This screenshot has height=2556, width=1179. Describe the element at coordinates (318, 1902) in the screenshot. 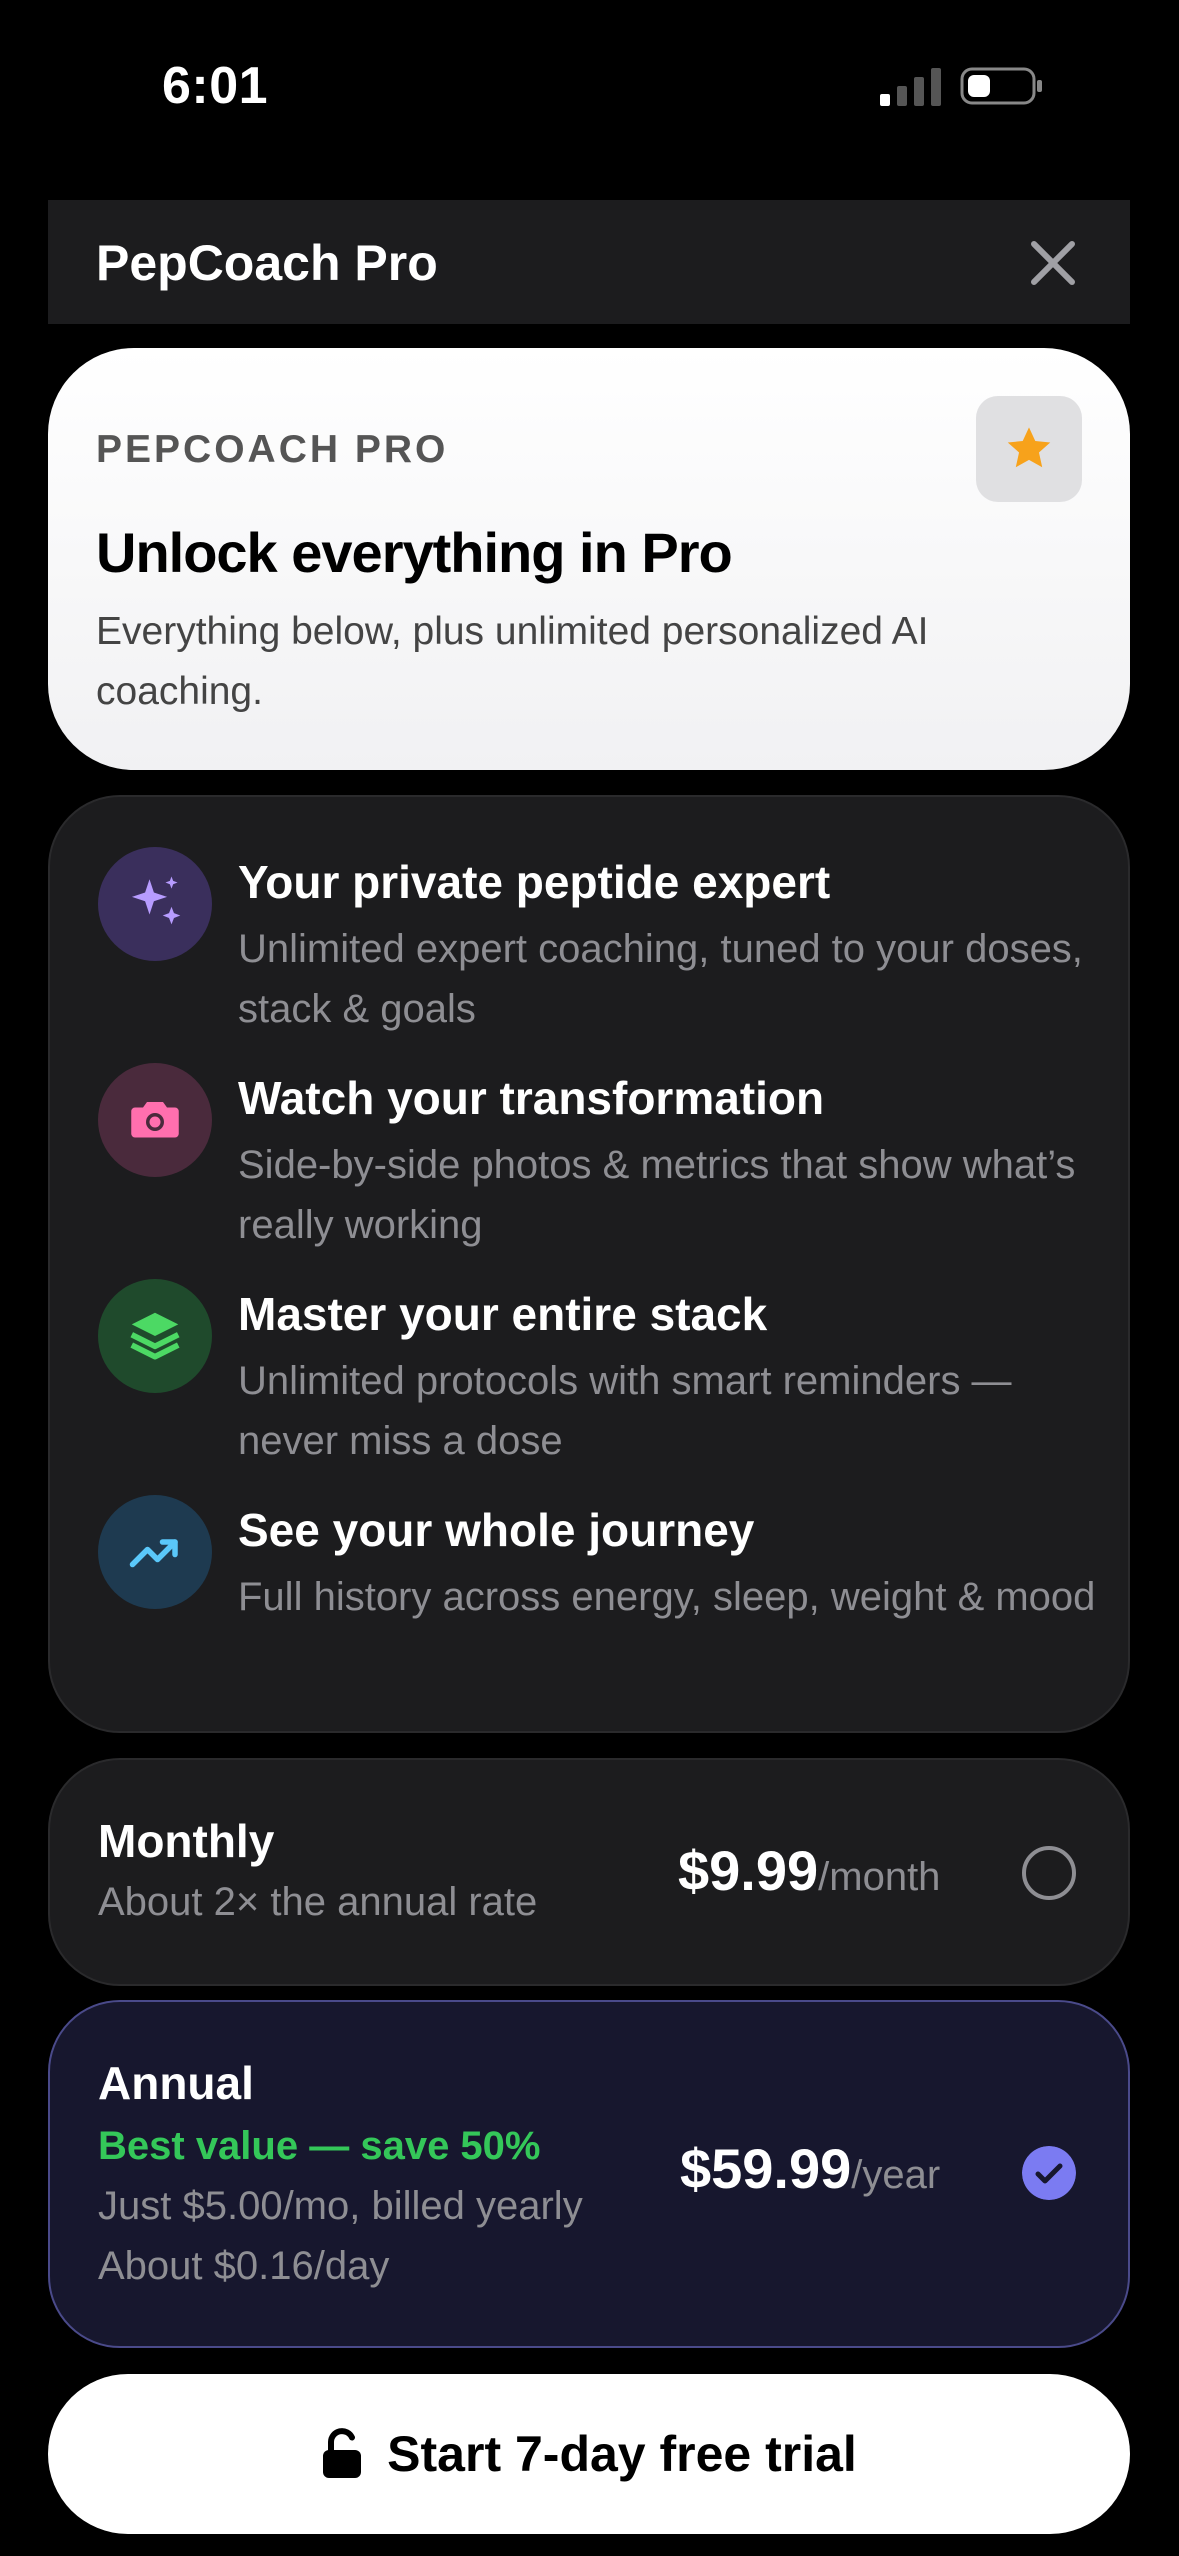

I see `plan-note: About 2× the annual rate` at that location.